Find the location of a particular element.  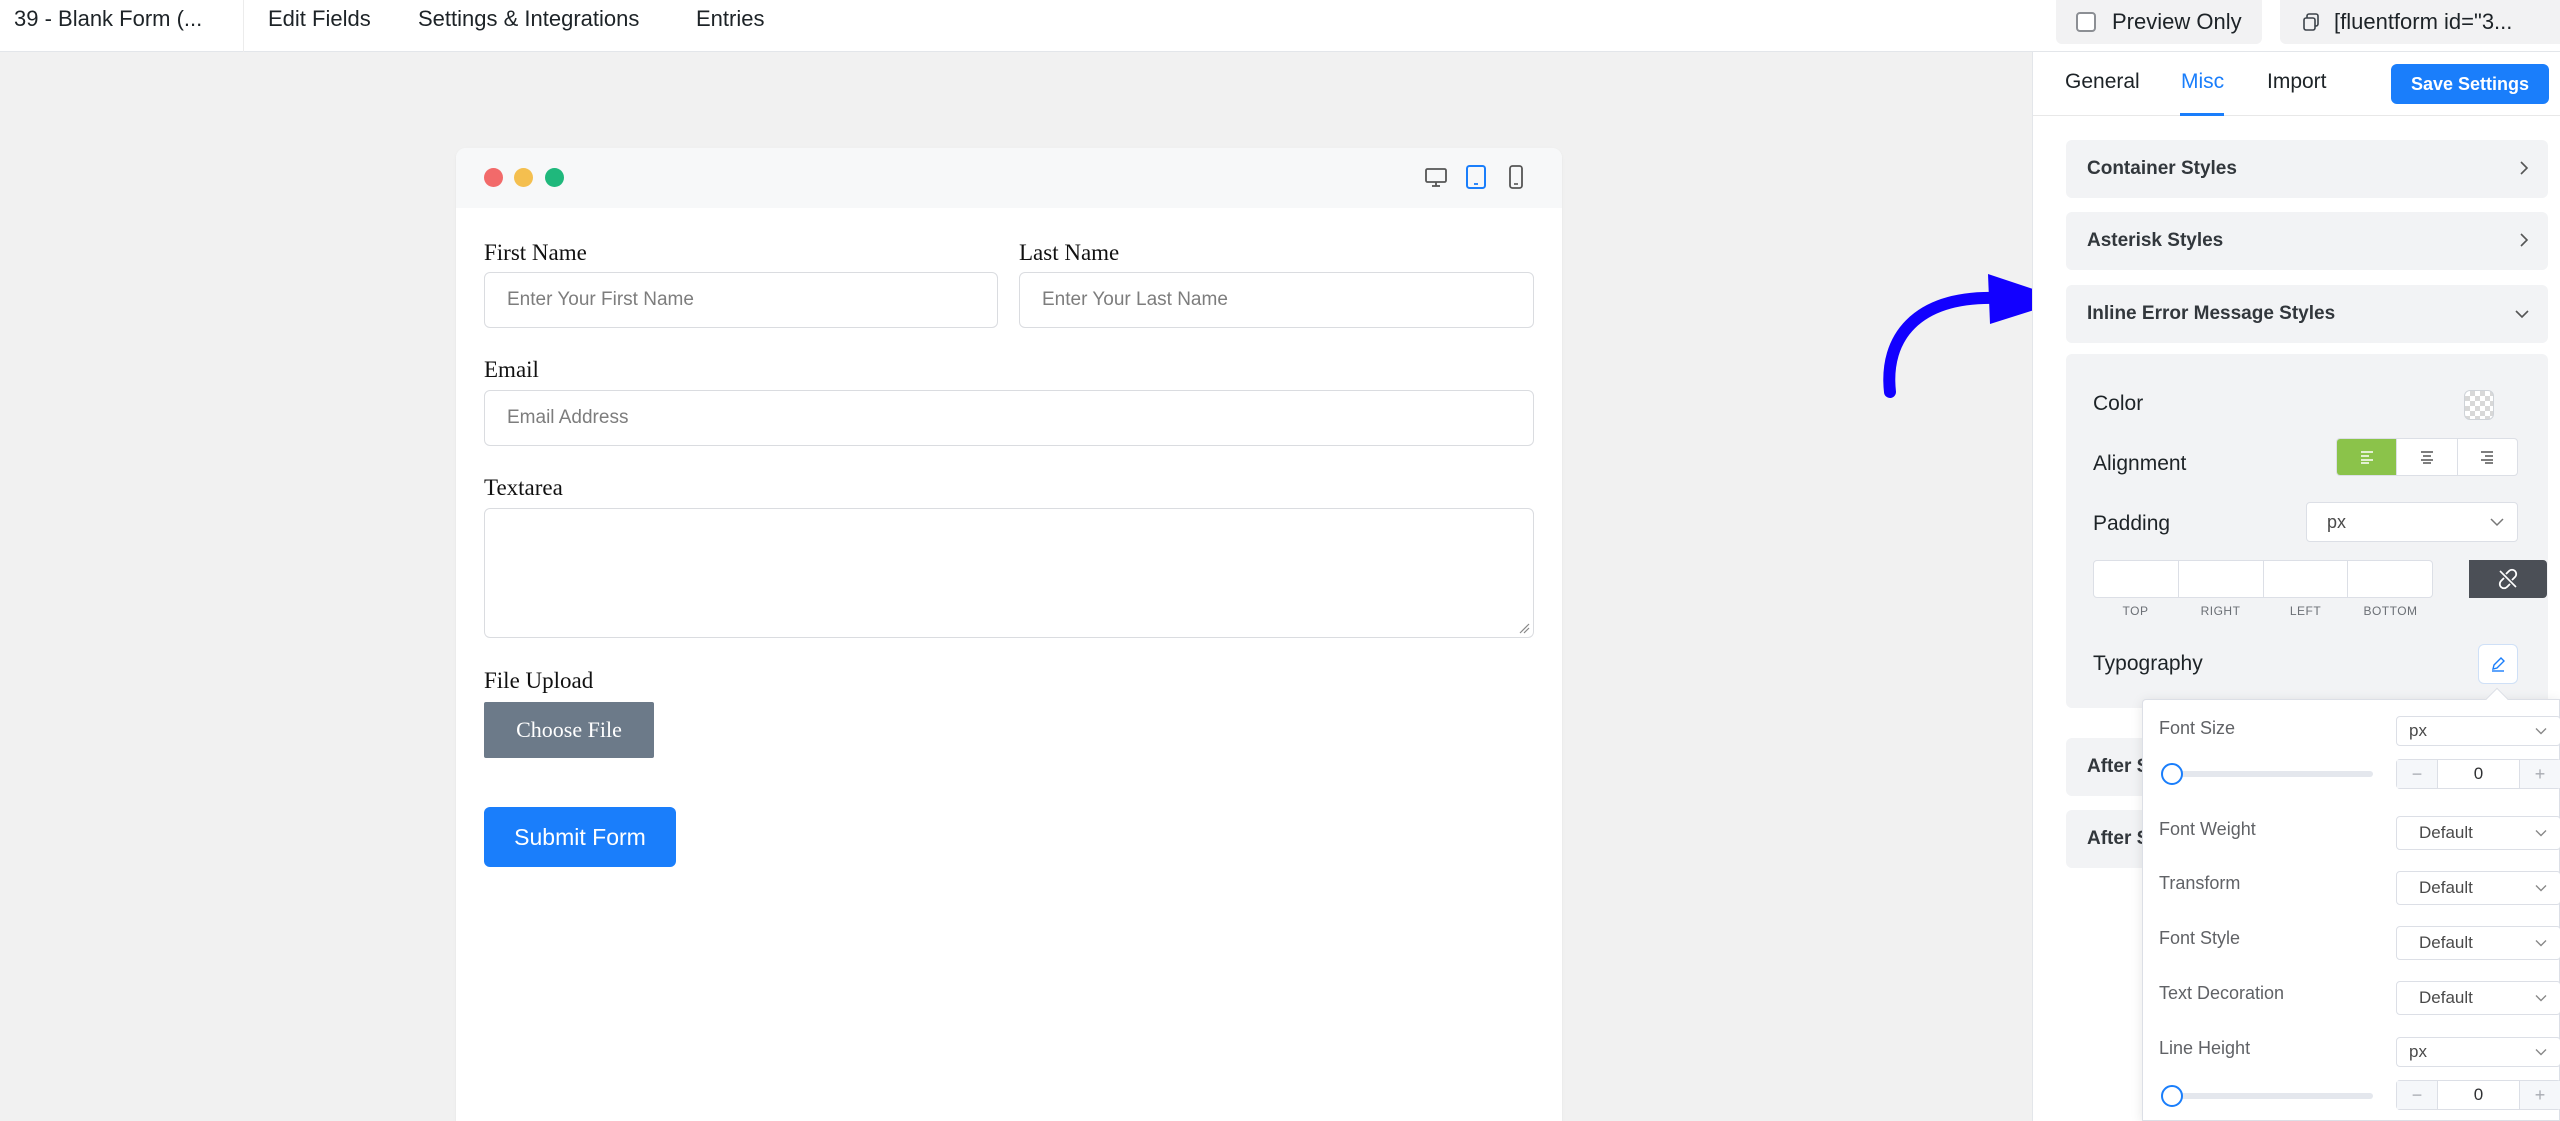

accordion-asterisk-styles: Asterisk Styles is located at coordinates (2307, 241).